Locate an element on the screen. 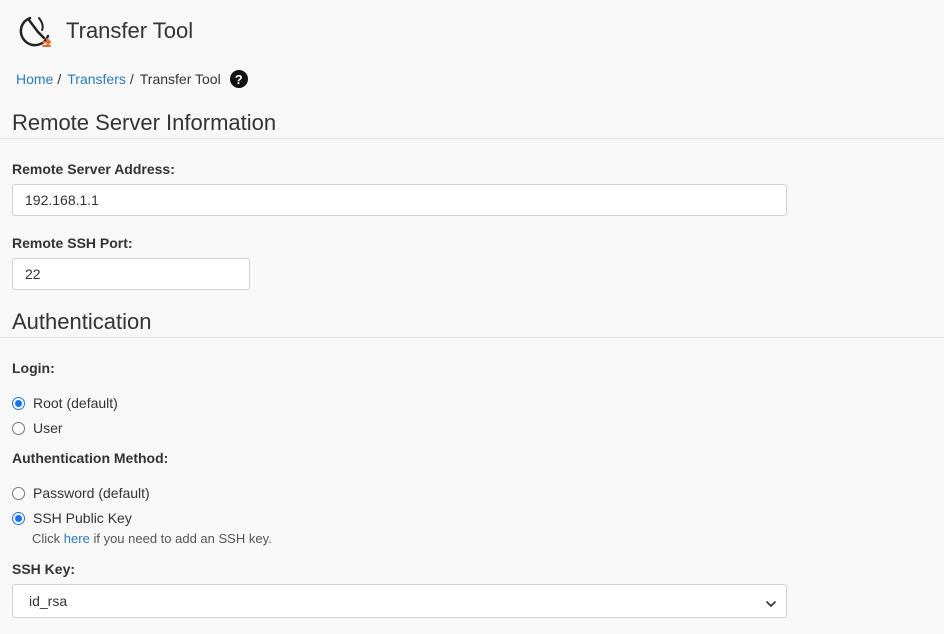  login-option-label: Root (default) is located at coordinates (75, 403).